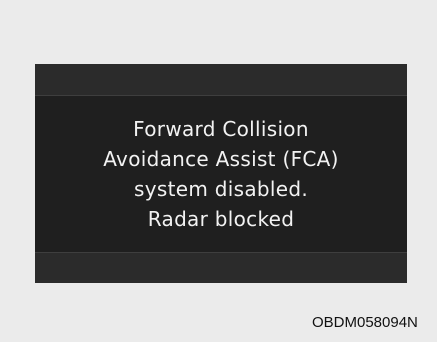 Image resolution: width=437 pixels, height=342 pixels. What do you see at coordinates (221, 129) in the screenshot?
I see `warning-message-line-1: Forward Collision` at bounding box center [221, 129].